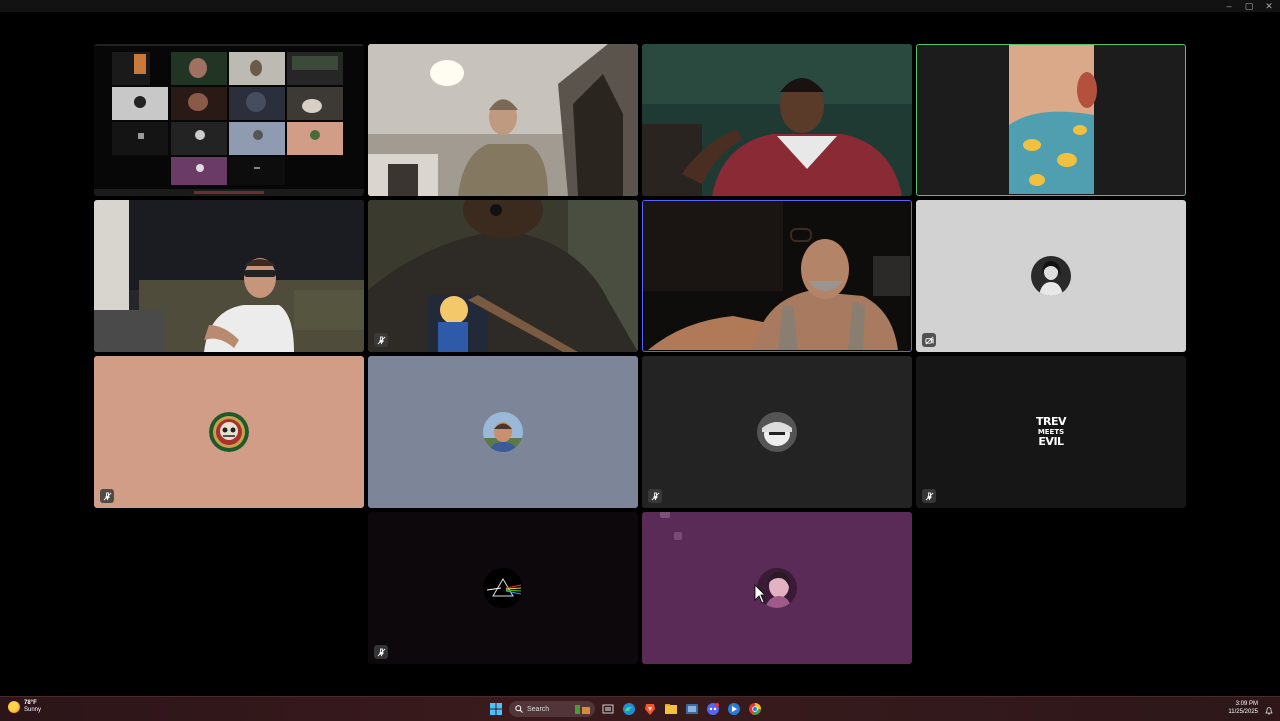 Image resolution: width=1280 pixels, height=721 pixels. I want to click on files-icon, so click(692, 709).